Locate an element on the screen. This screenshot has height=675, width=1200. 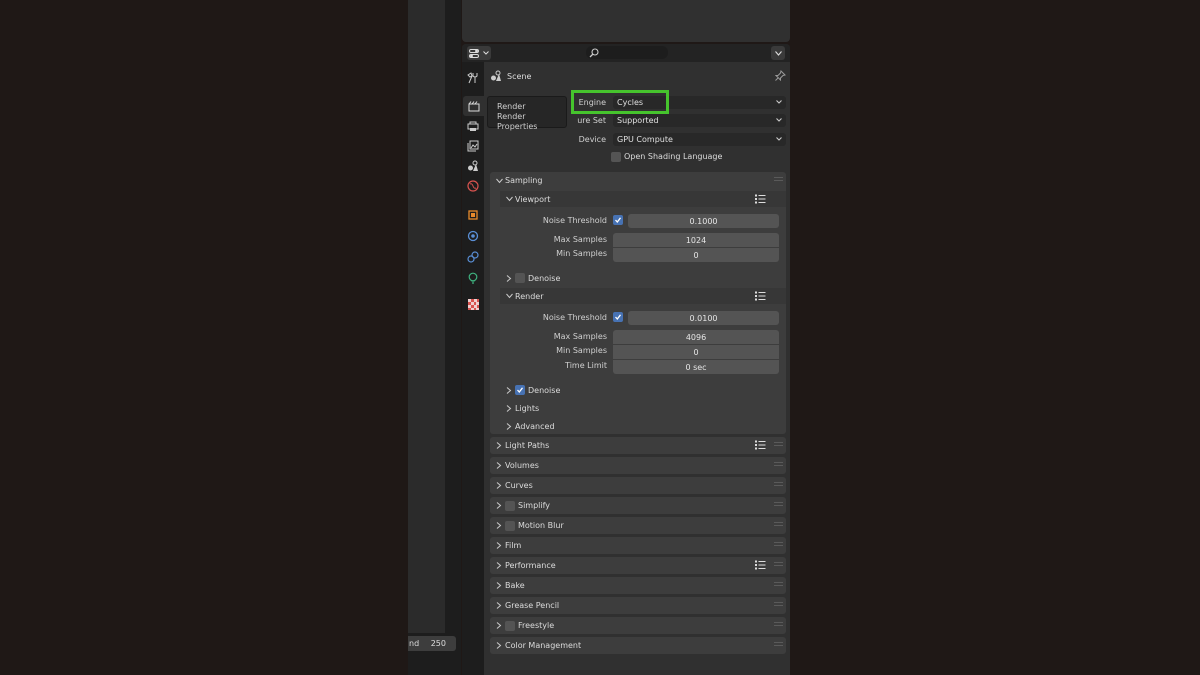
simplify-checkbox is located at coordinates (510, 505).